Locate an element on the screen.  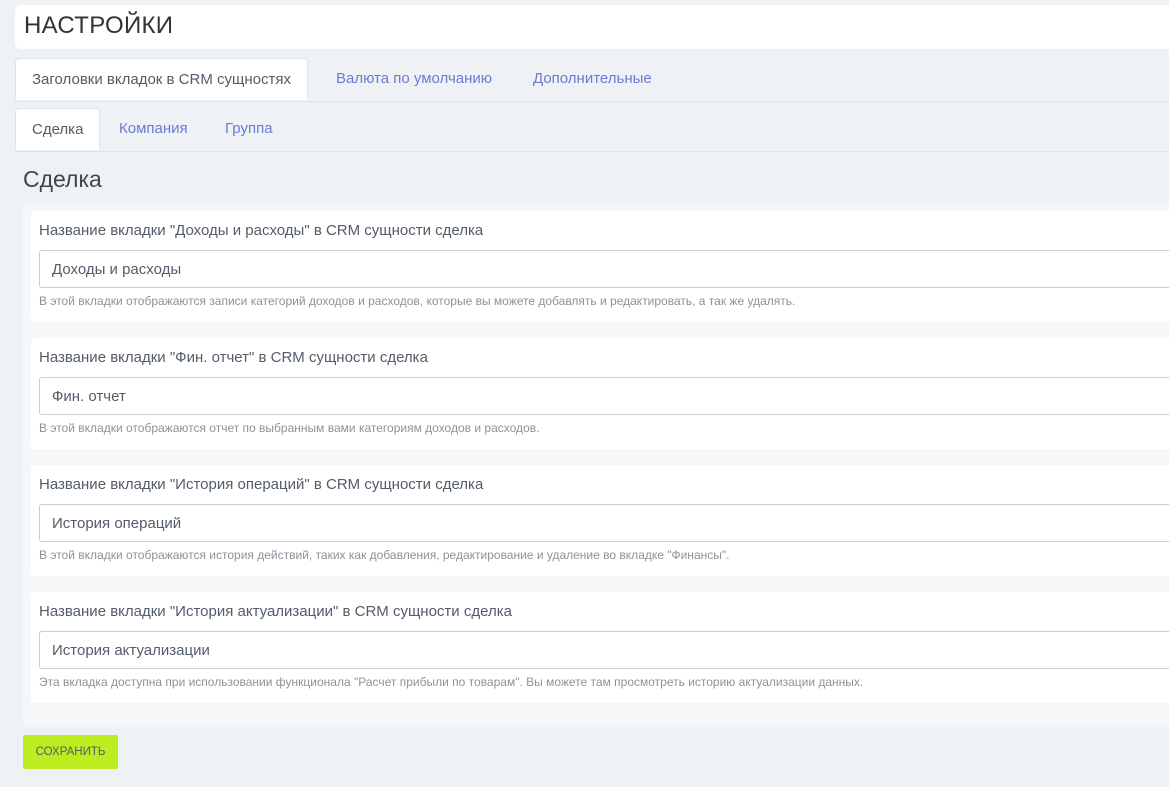
fin-report-tab-title-input is located at coordinates (604, 396).